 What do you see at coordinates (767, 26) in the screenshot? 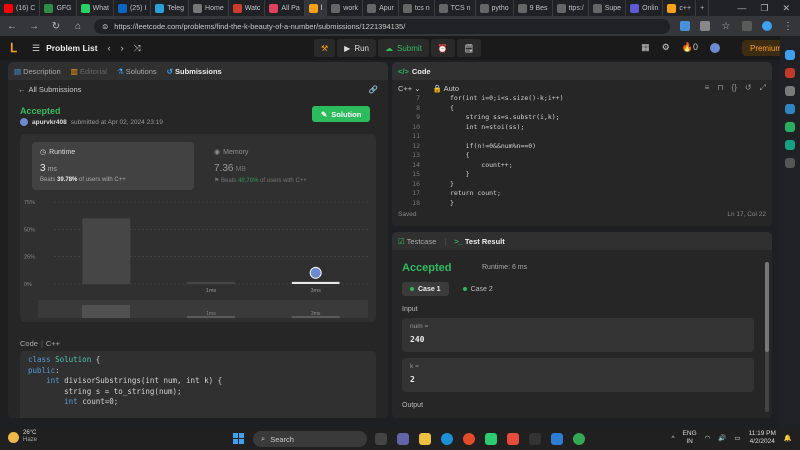
I see `profile-avatar` at bounding box center [767, 26].